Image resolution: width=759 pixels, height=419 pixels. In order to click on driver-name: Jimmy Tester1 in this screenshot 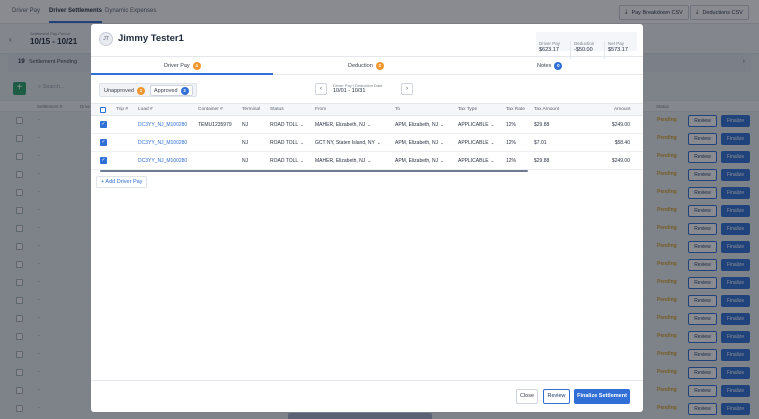, I will do `click(151, 38)`.